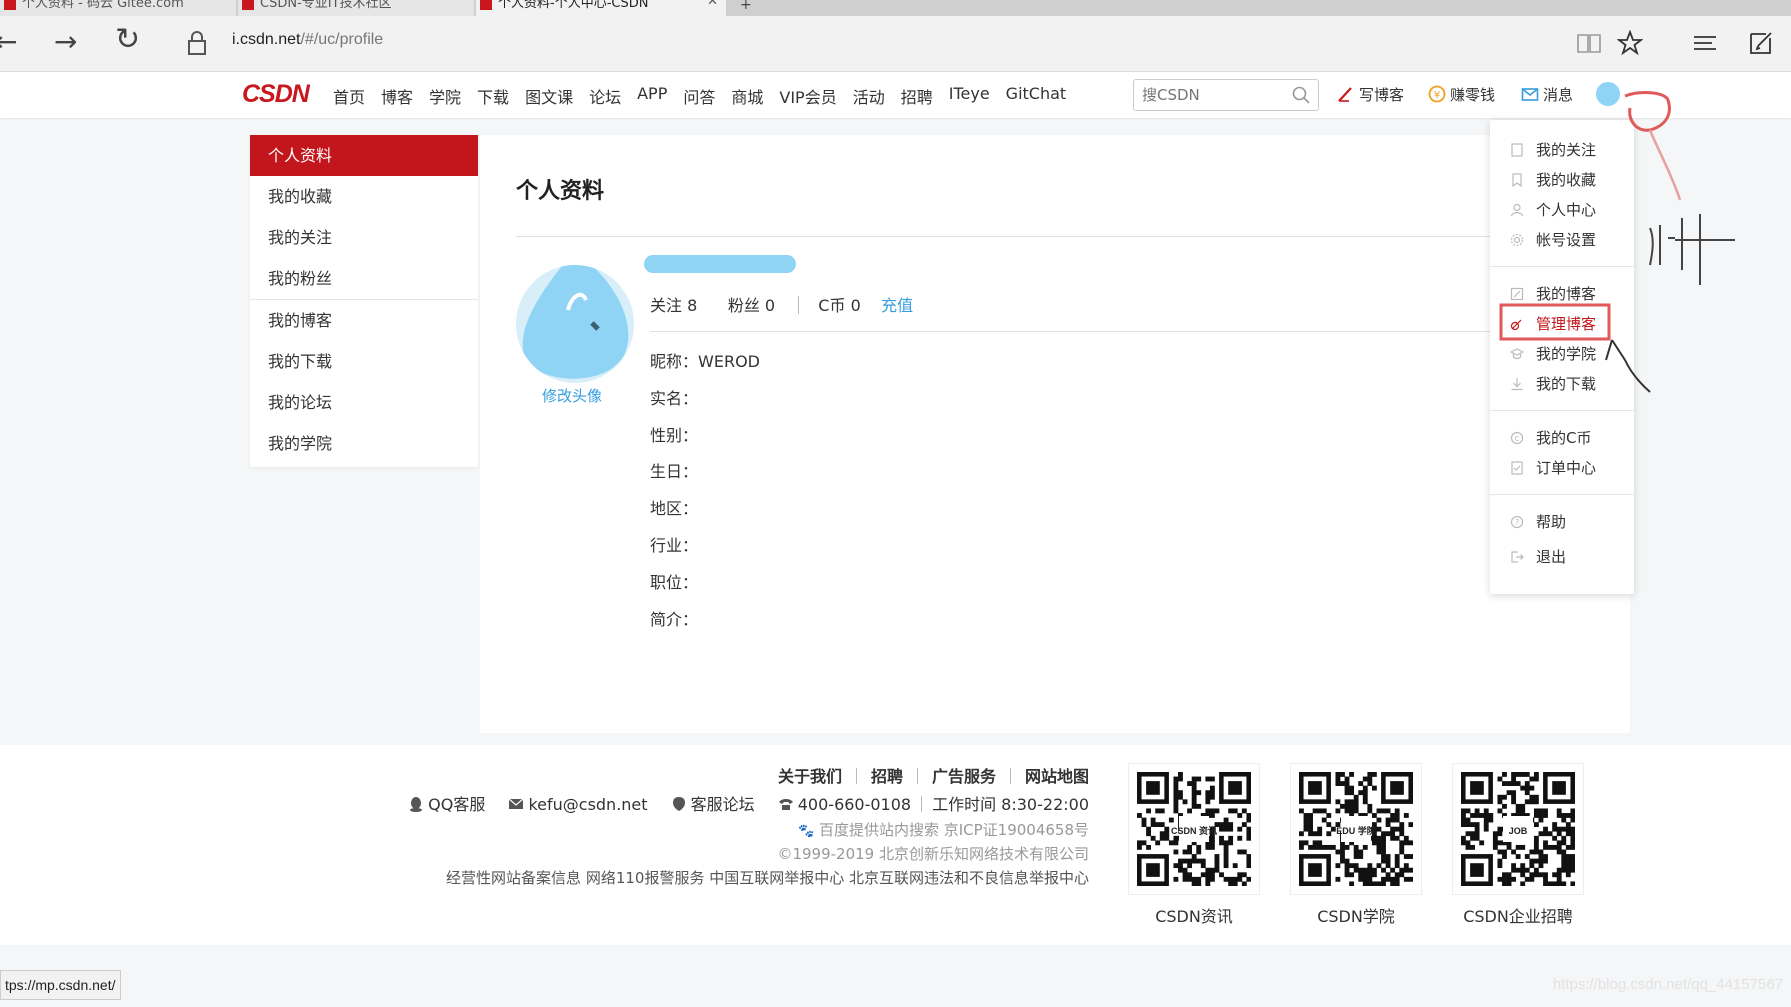 The height and width of the screenshot is (1007, 1791). Describe the element at coordinates (1057, 776) in the screenshot. I see `footer-link-sitemap: 网站地图` at that location.